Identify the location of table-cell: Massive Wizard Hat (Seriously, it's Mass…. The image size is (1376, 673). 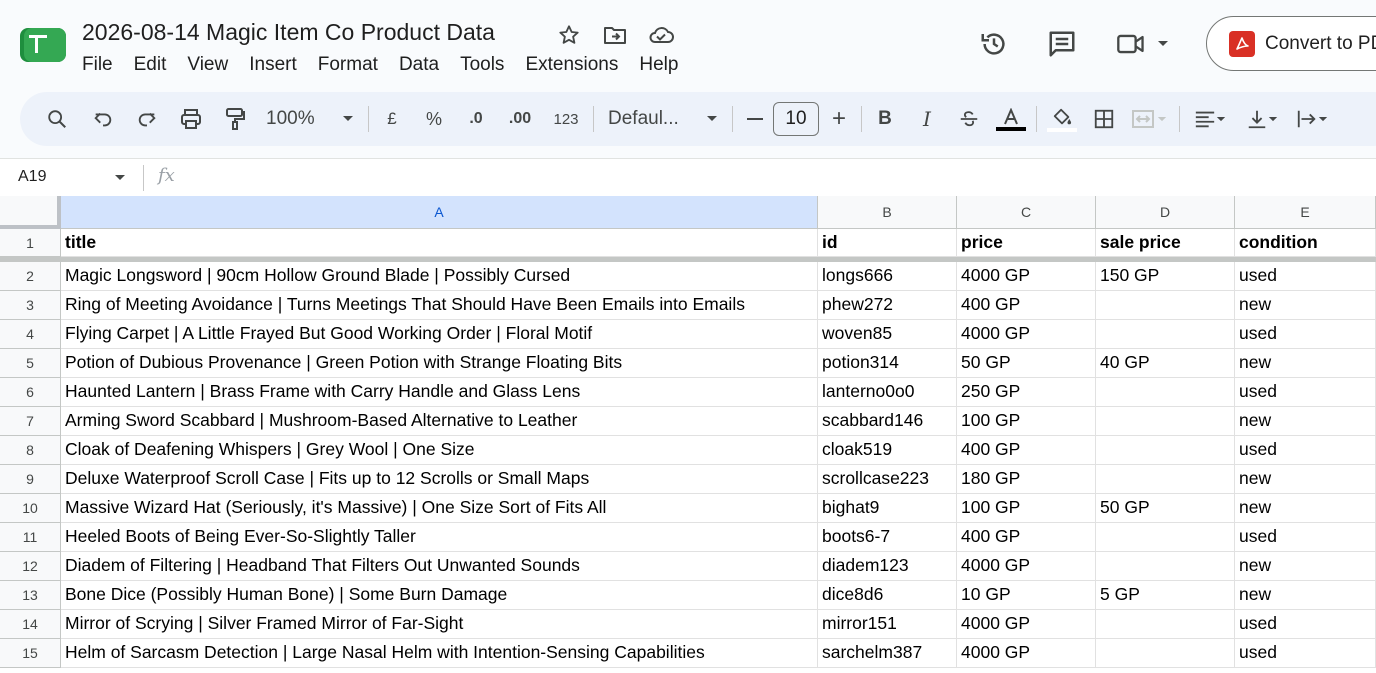
(439, 508).